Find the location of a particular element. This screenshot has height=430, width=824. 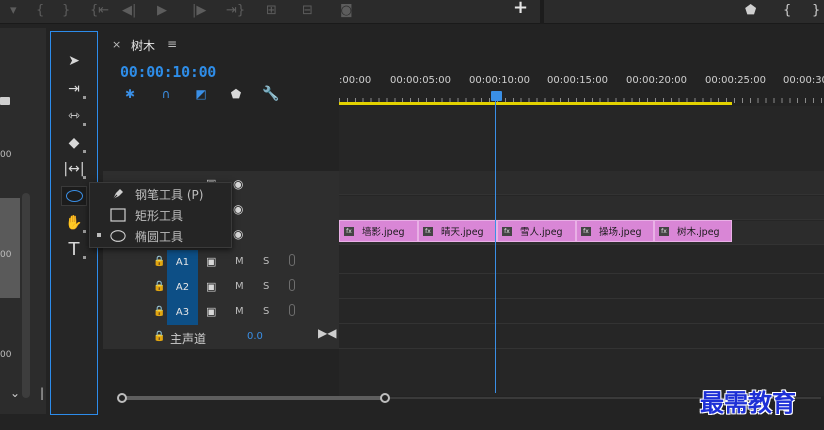

snap-icon: ✱ is located at coordinates (130, 94).